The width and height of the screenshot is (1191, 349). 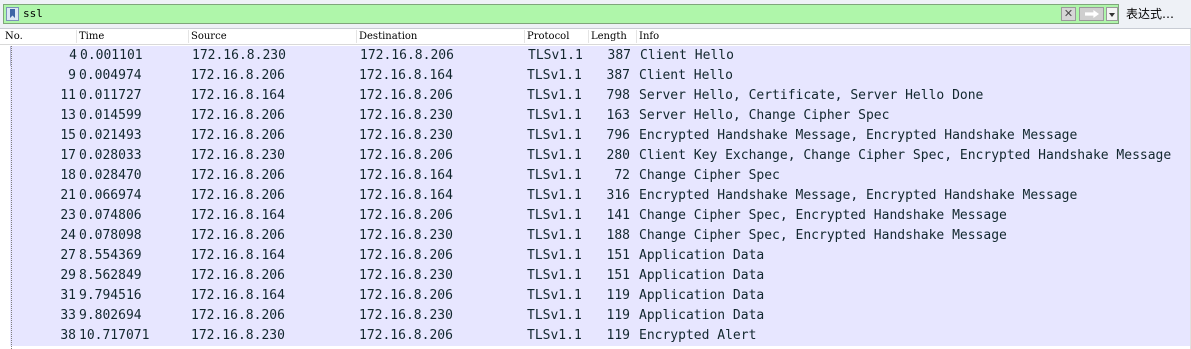 I want to click on packet-cell-time: 8.562849, so click(x=110, y=275).